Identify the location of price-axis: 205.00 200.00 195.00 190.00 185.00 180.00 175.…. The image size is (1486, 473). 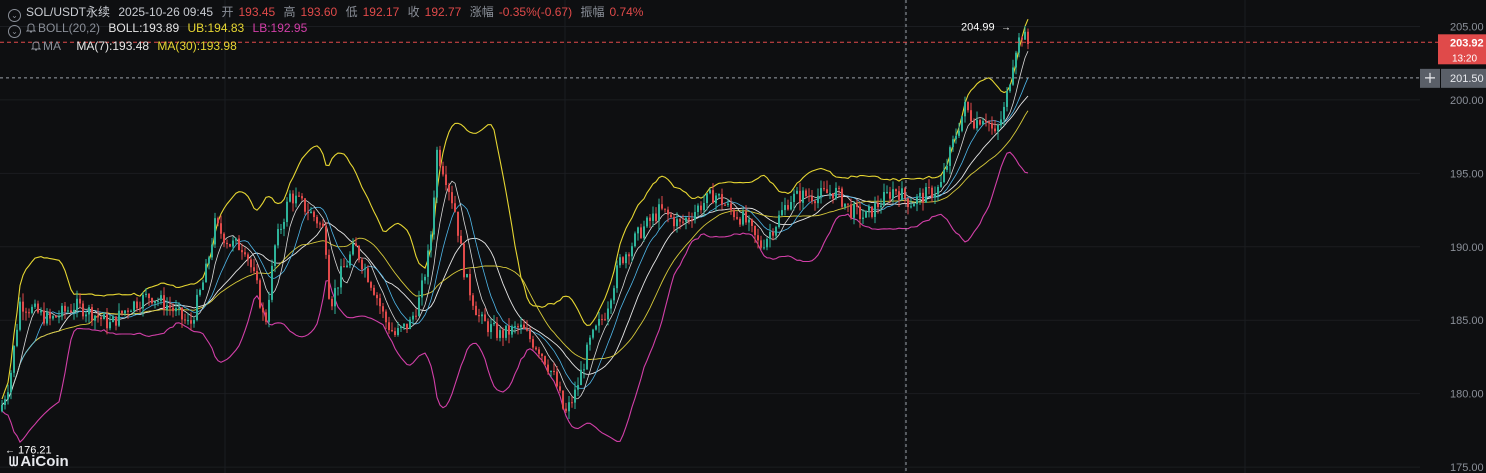
(1467, 247).